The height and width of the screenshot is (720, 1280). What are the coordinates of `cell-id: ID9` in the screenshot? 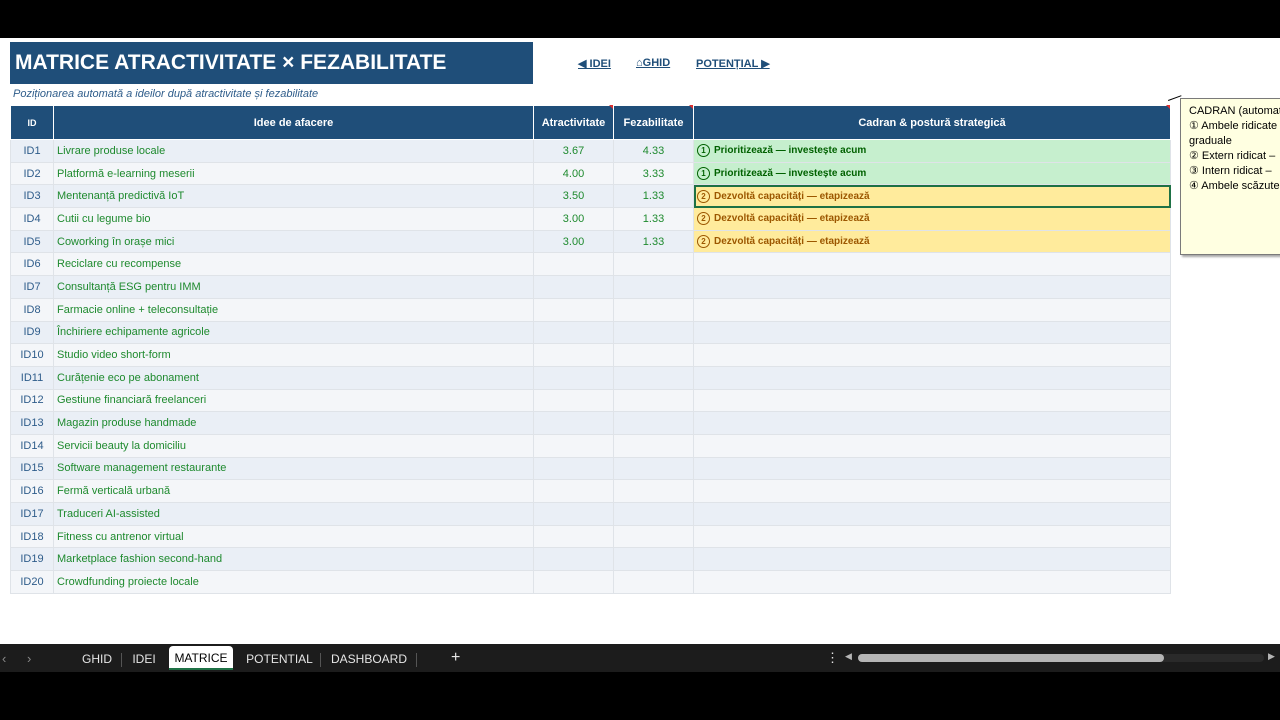 It's located at (32, 332).